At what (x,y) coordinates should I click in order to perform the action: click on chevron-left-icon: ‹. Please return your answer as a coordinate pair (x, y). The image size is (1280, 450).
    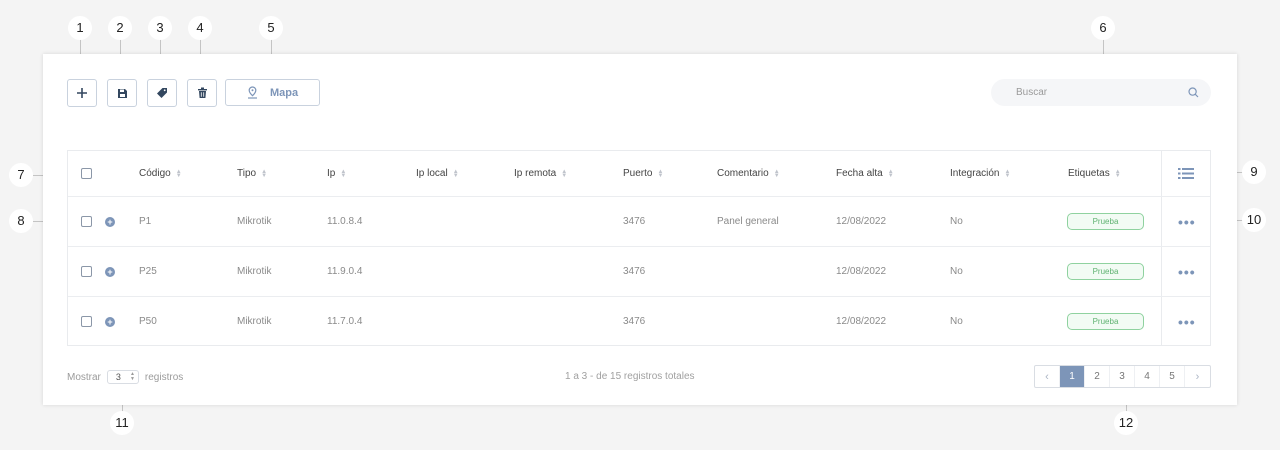
    Looking at the image, I should click on (1047, 376).